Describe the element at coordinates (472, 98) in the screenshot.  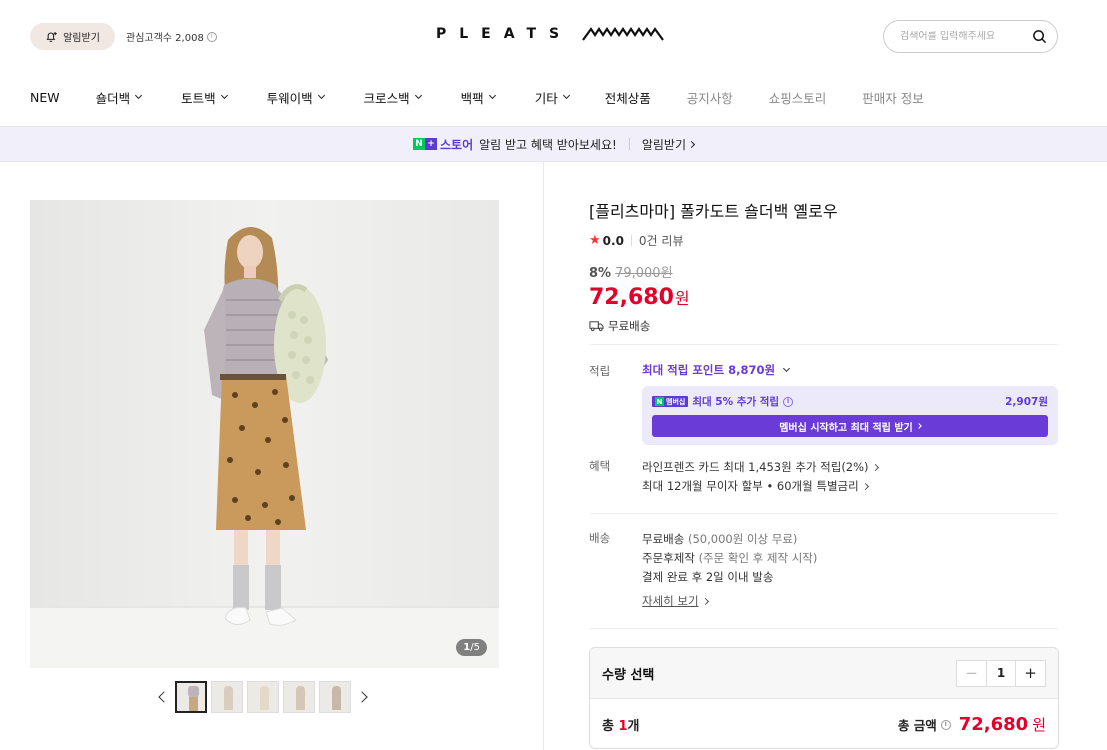
I see `nav-label: 백팩` at that location.